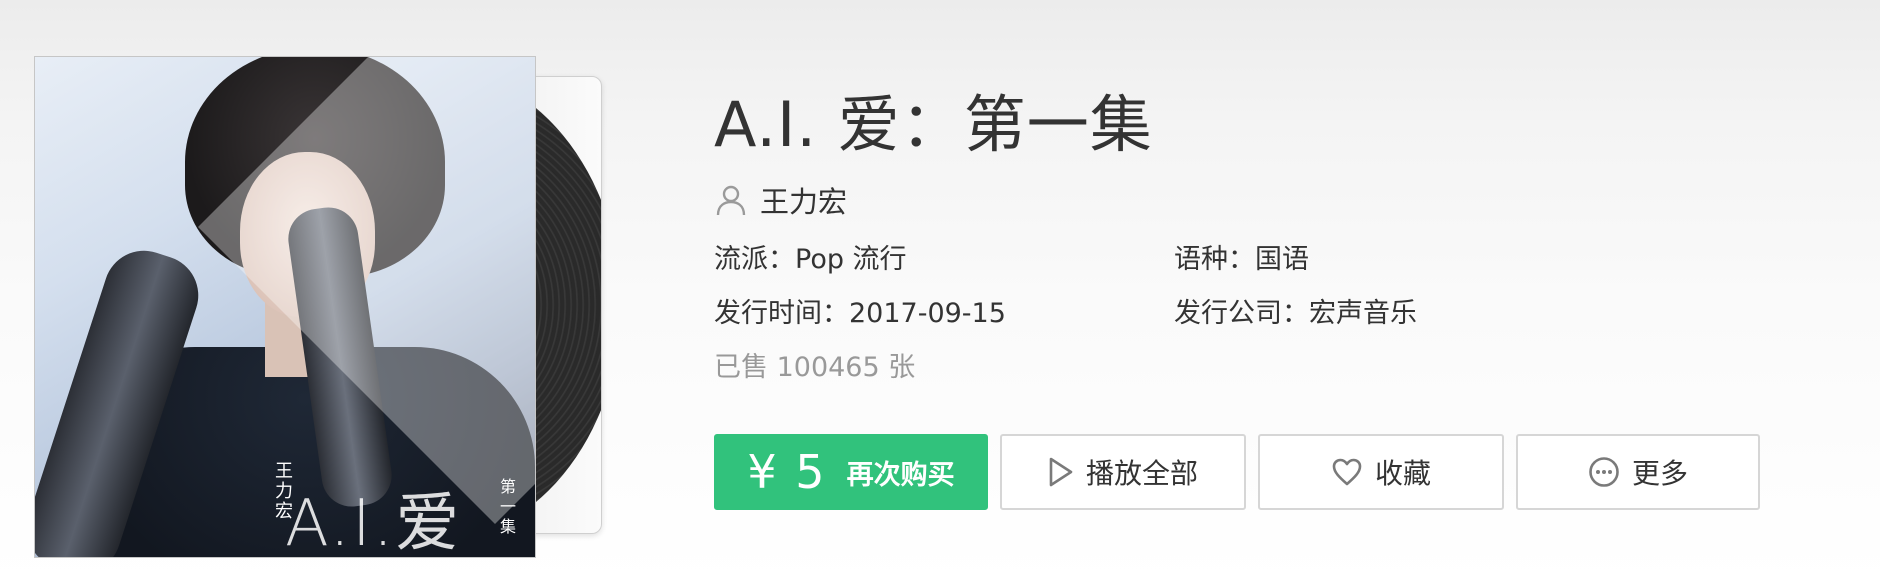 This screenshot has height=584, width=1880. Describe the element at coordinates (373, 522) in the screenshot. I see `cover-title-text: A.I.爱` at that location.